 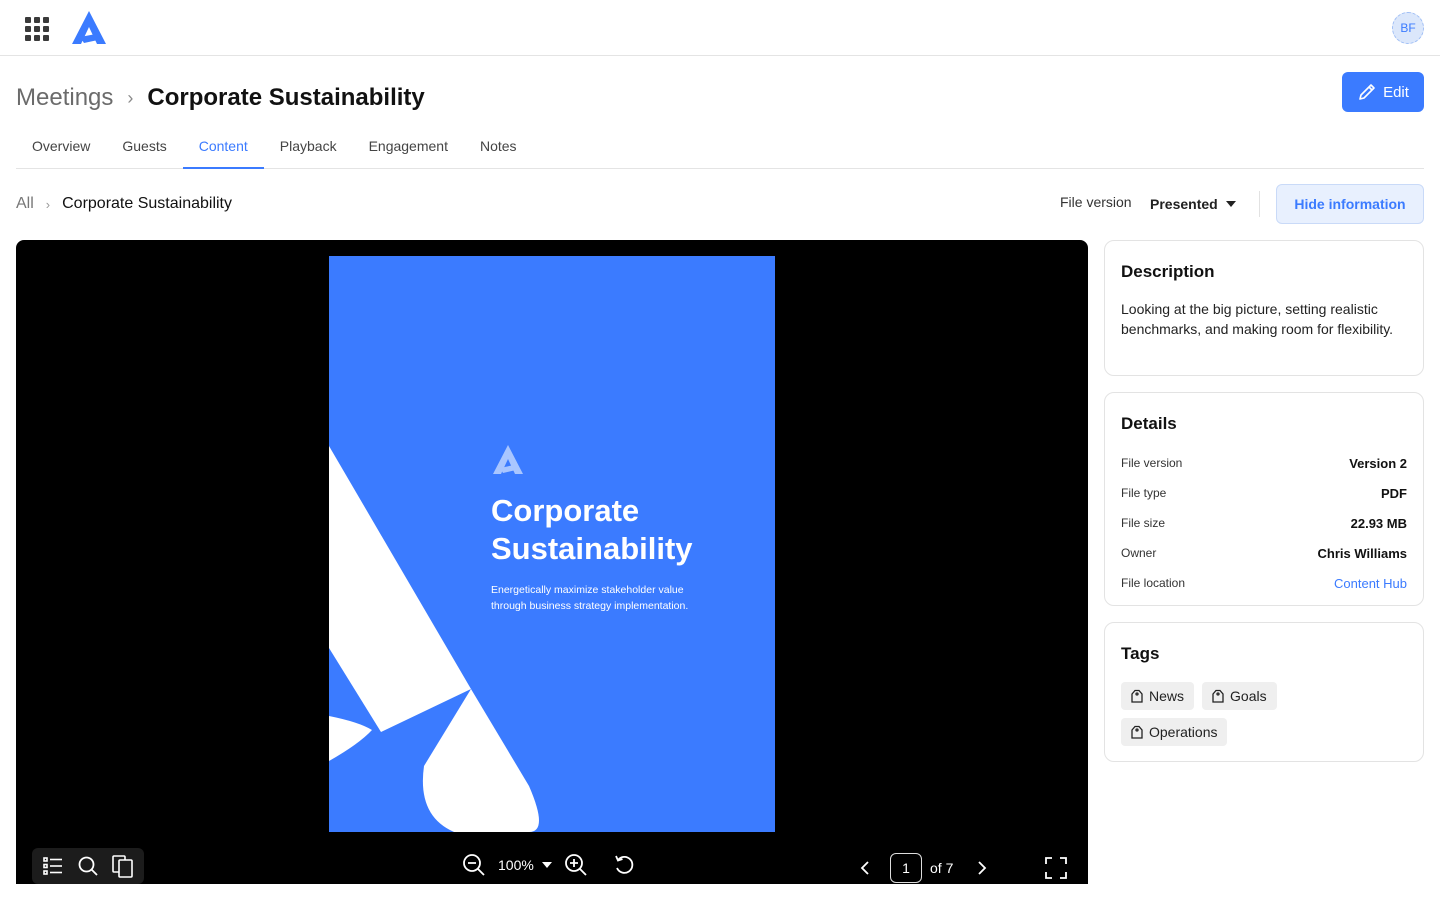 I want to click on apps-grid-icon, so click(x=36, y=28).